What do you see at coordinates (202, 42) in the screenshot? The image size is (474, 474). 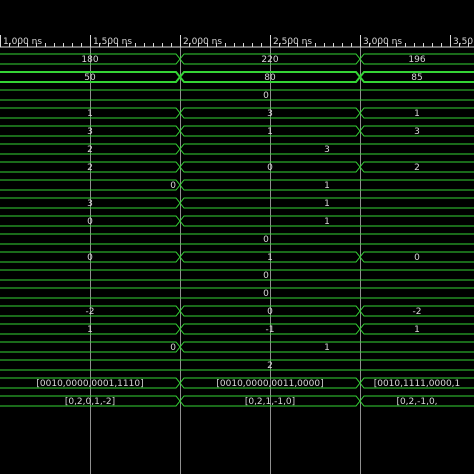 I see `ruler-time-label: 2,000 ns` at bounding box center [202, 42].